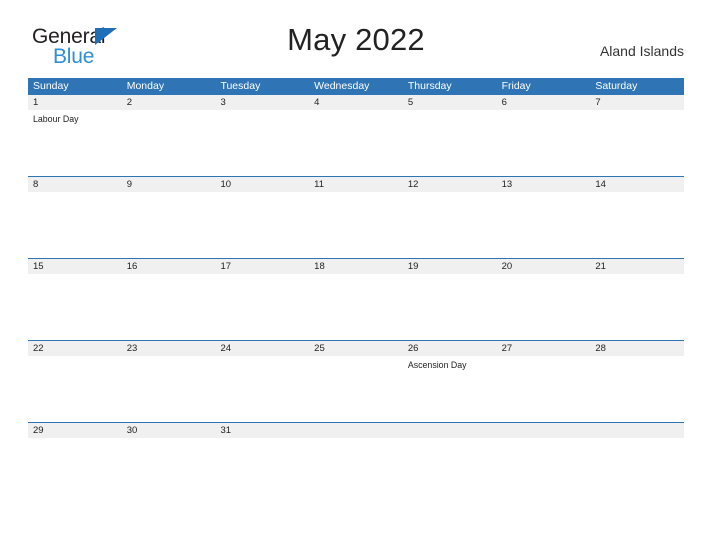  Describe the element at coordinates (450, 266) in the screenshot. I see `day-number-19: 19` at that location.